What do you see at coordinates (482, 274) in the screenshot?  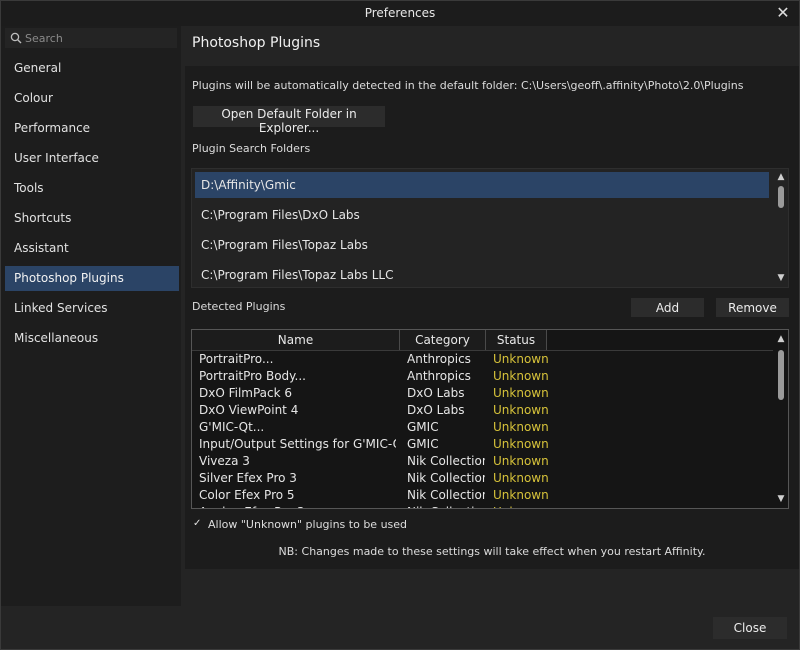 I see `folder-row: C:\Program Files\Topaz Labs LLC` at bounding box center [482, 274].